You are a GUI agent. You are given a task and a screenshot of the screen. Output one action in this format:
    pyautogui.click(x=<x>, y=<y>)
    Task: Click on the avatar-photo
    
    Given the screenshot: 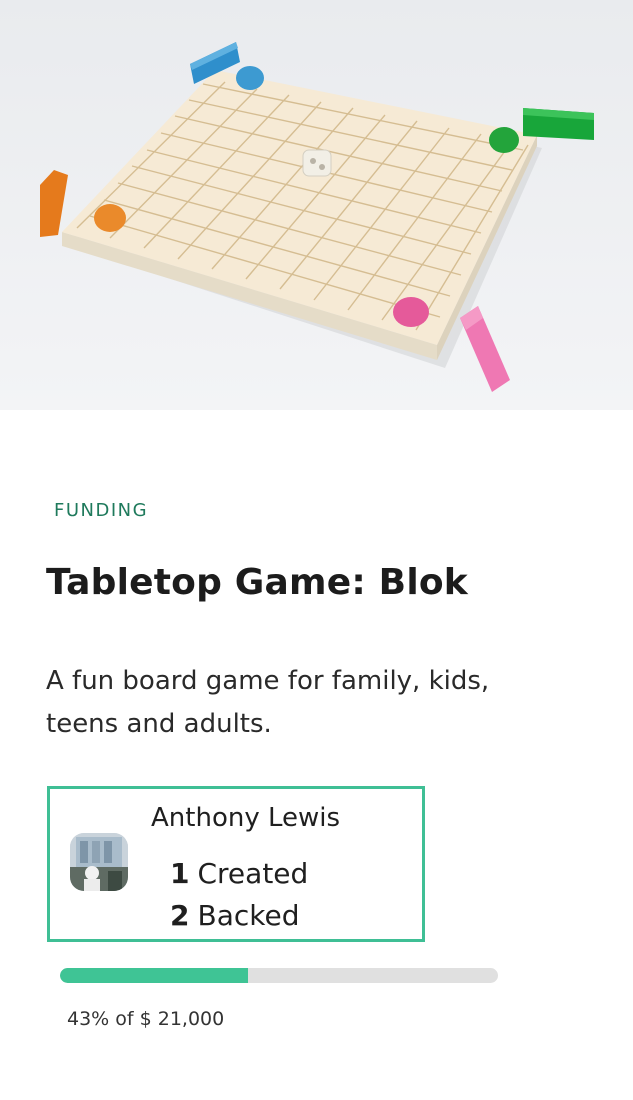 What is the action you would take?
    pyautogui.click(x=99, y=862)
    